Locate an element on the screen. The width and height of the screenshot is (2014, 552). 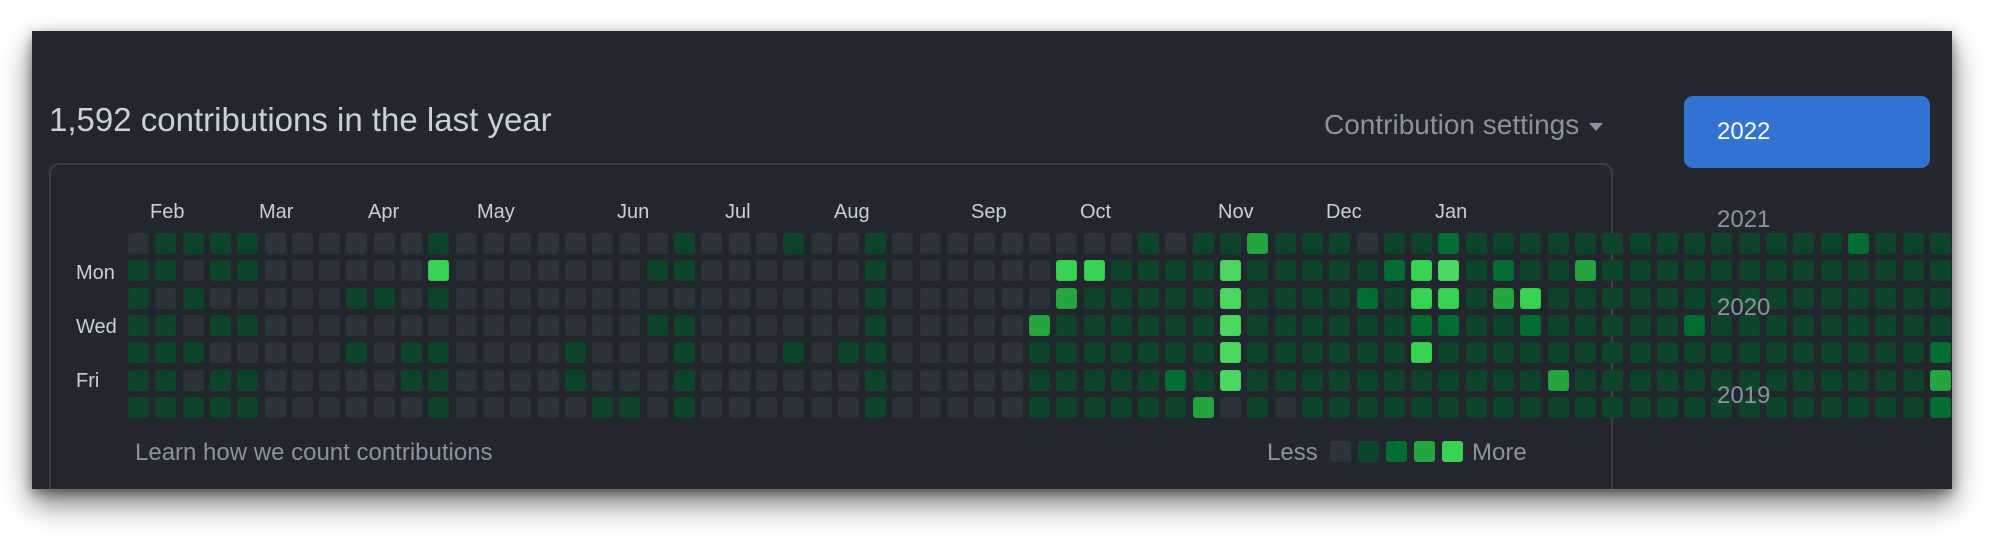
contribution-settings-dropdown: Contribution settings is located at coordinates (1464, 125).